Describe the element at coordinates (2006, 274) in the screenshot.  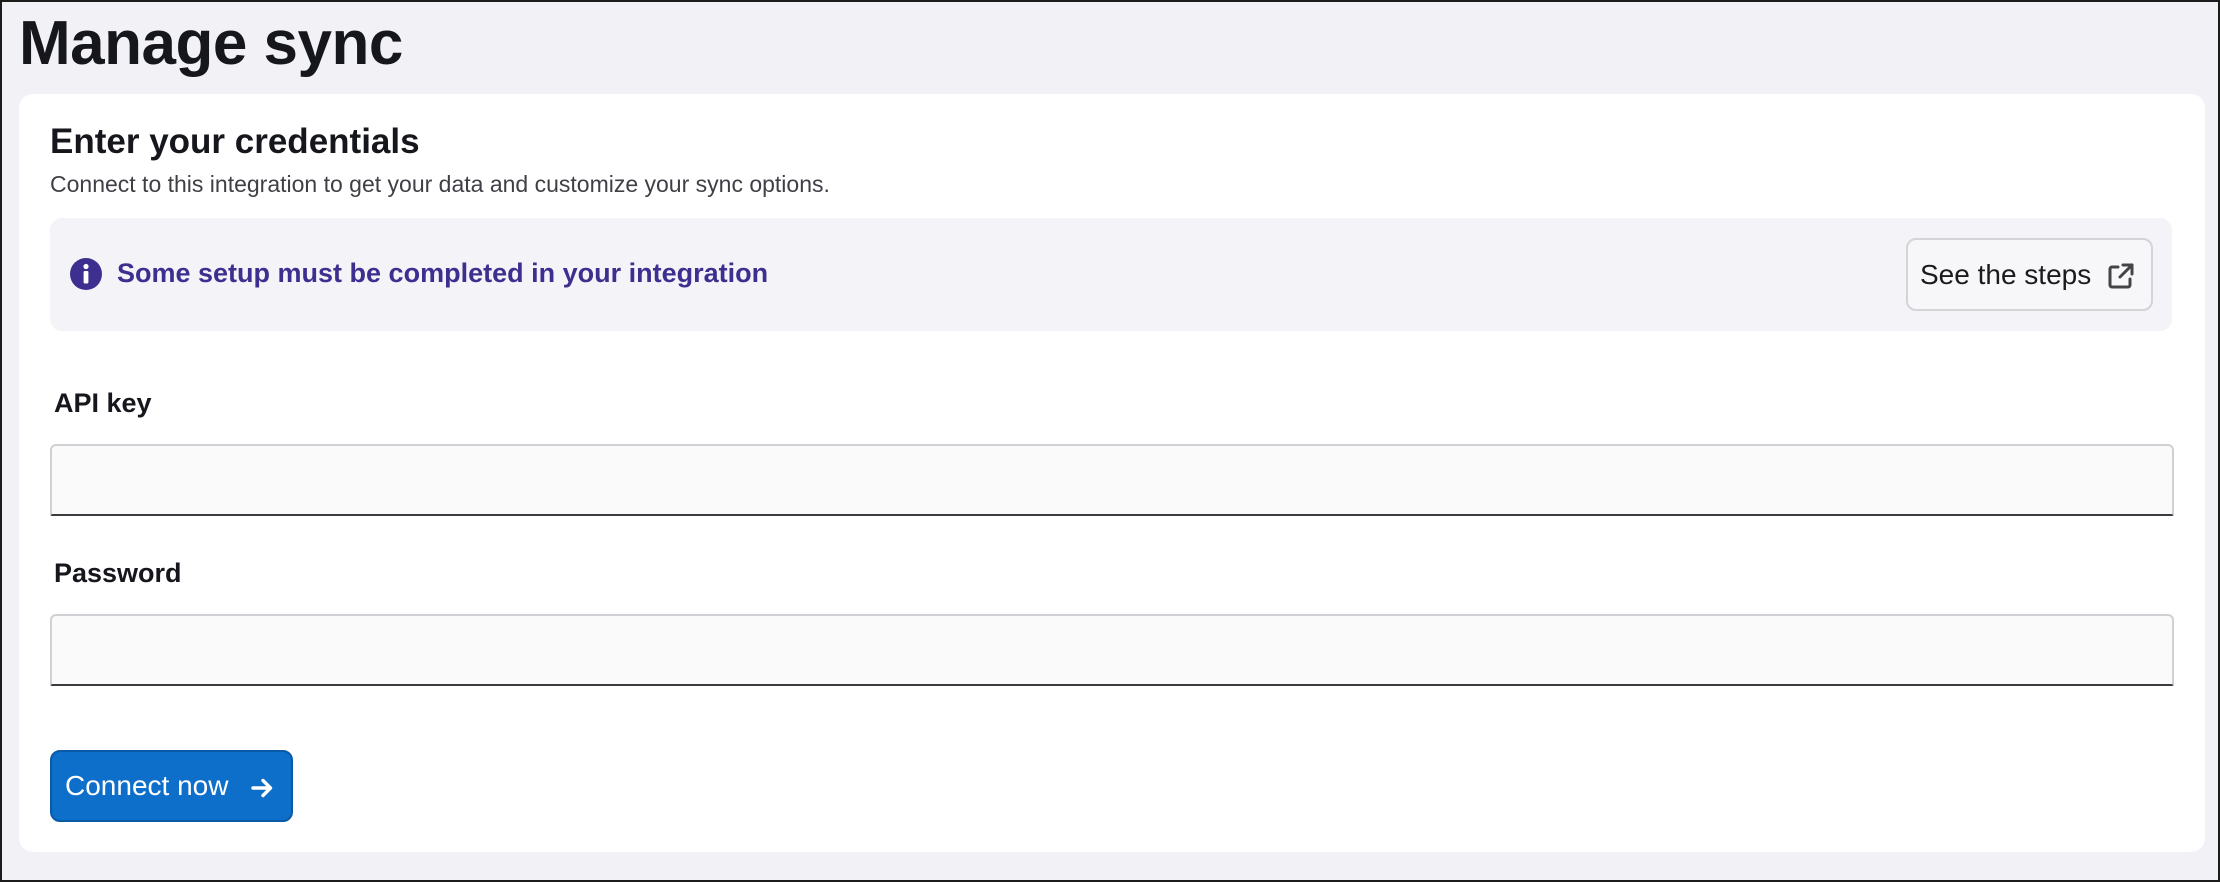
I see `see-the-steps-label: See the steps` at that location.